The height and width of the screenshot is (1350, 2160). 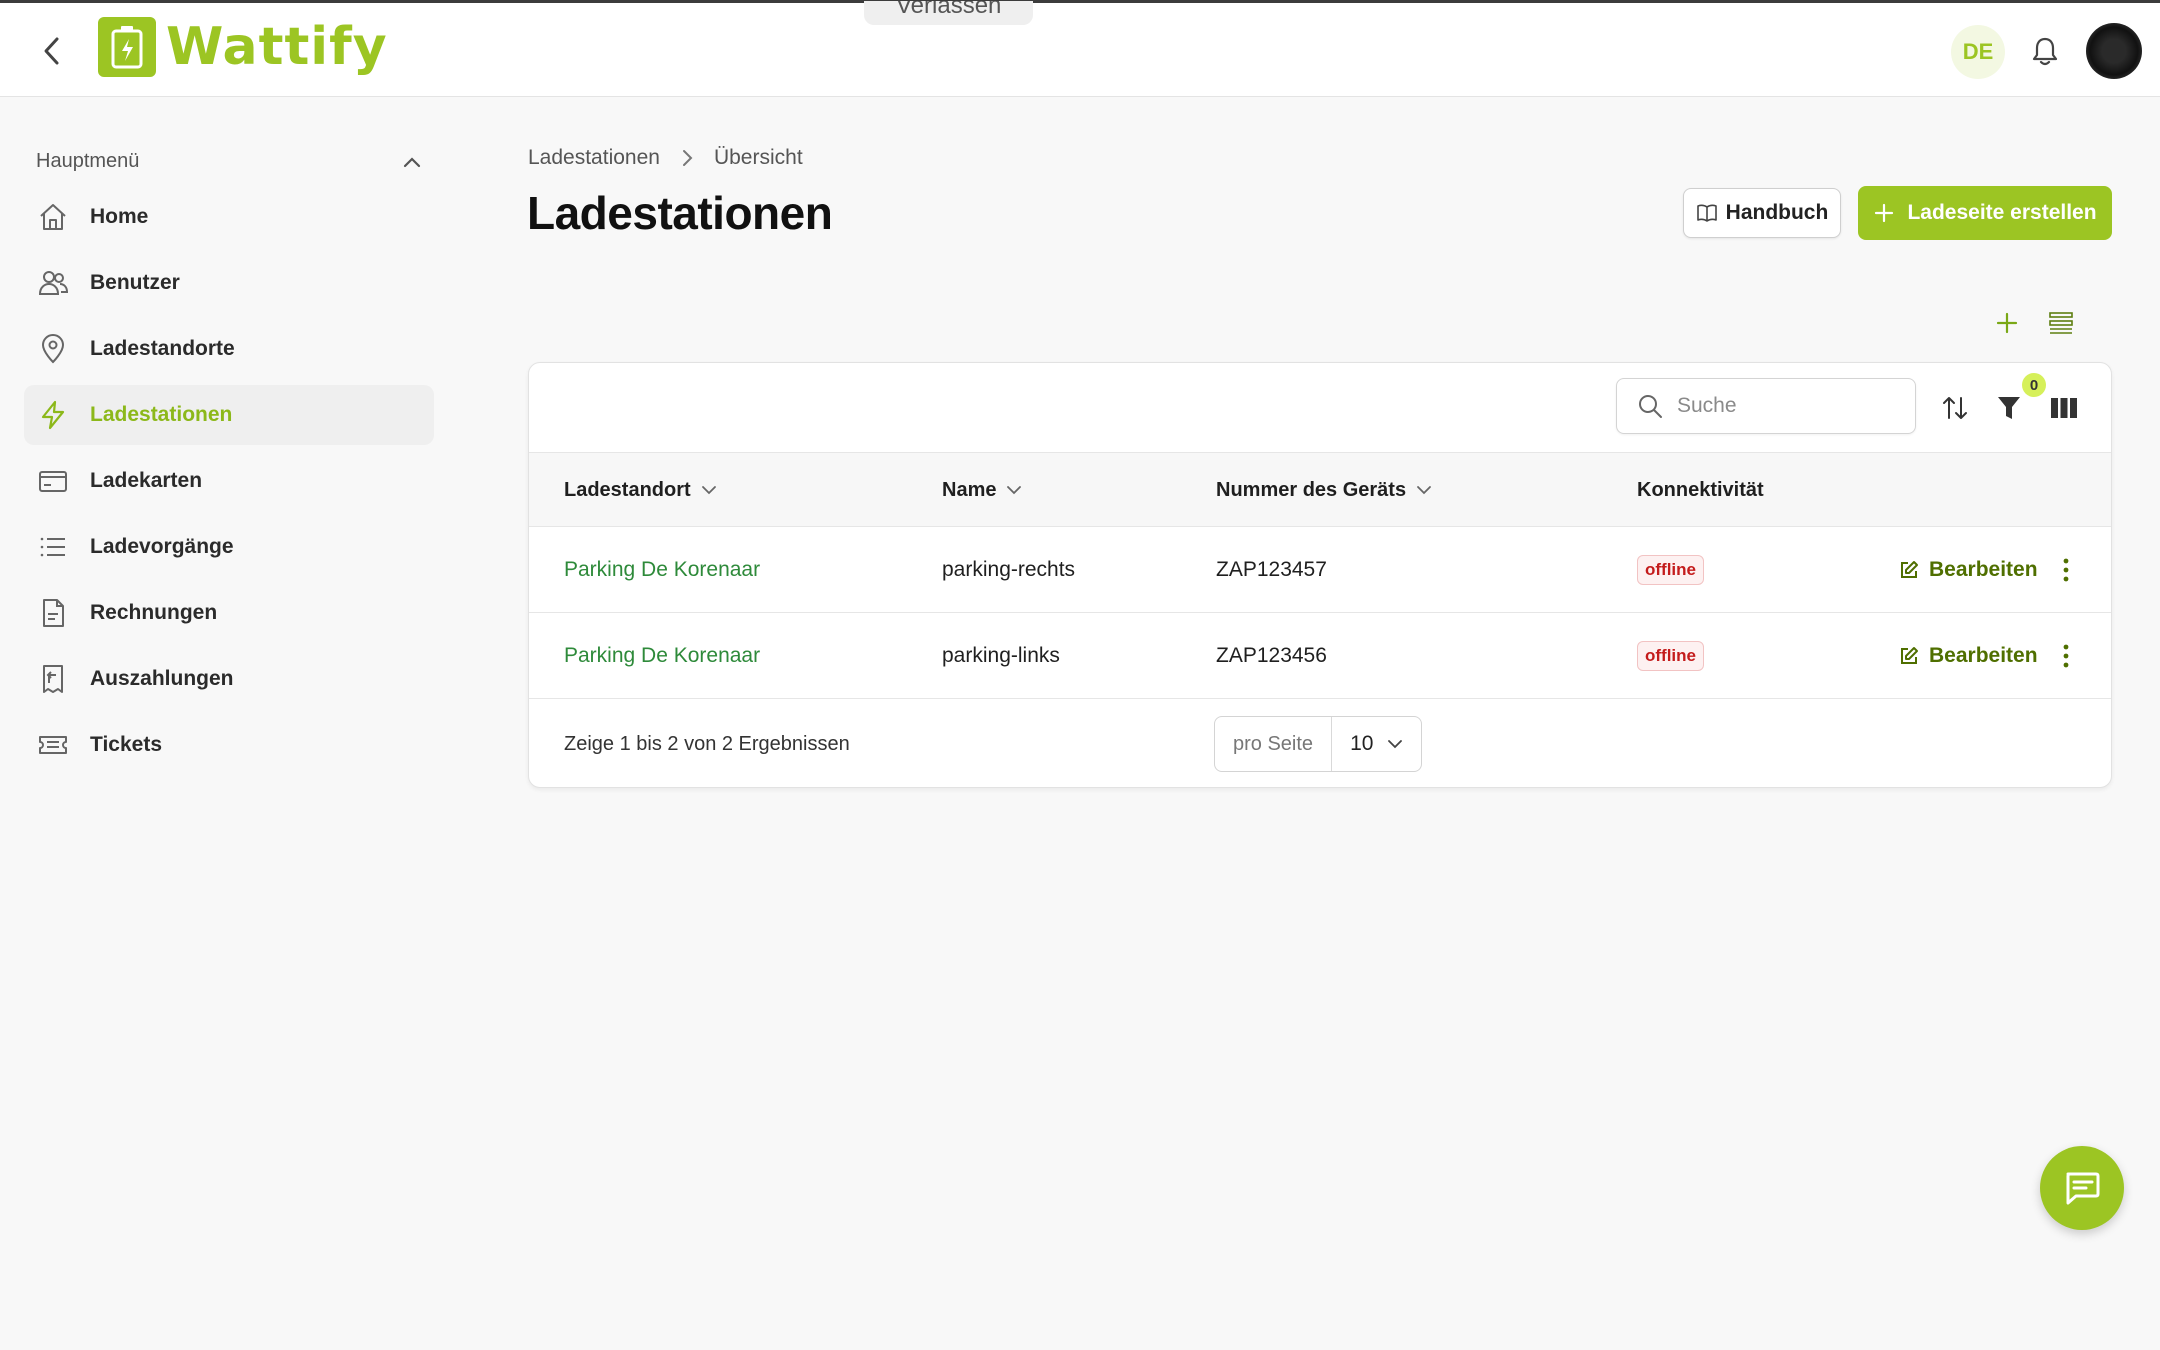 I want to click on users-icon, so click(x=53, y=283).